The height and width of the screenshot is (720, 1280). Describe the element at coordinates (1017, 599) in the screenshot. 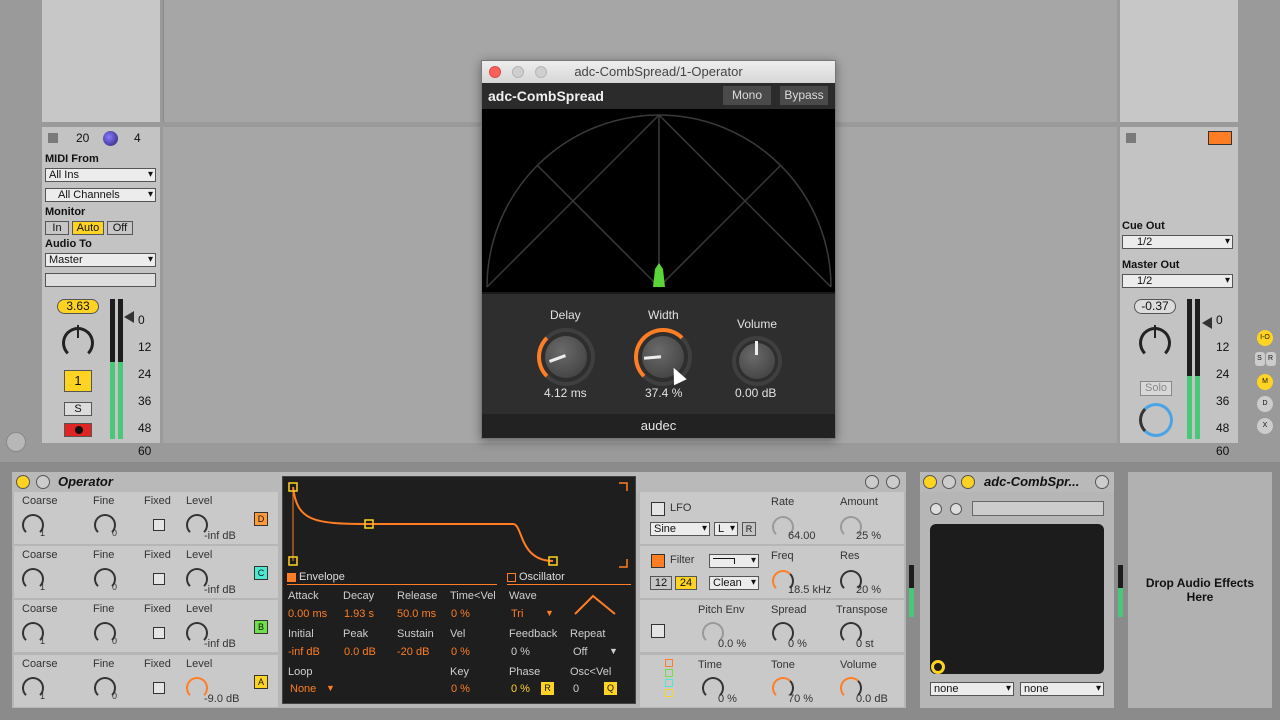

I see `xy-pad` at that location.